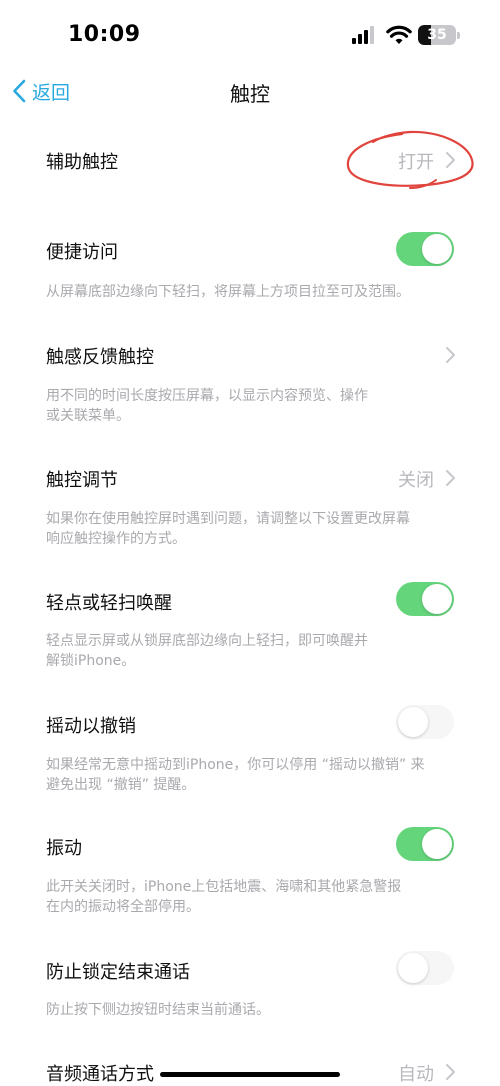  I want to click on page-title: 触控, so click(250, 94).